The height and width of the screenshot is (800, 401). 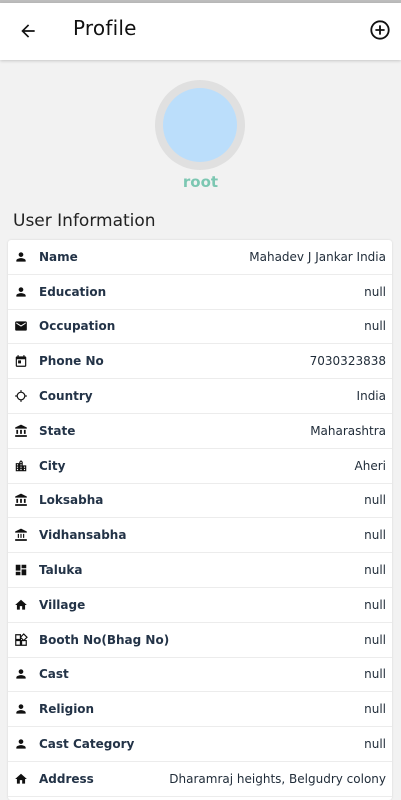 What do you see at coordinates (200, 31) in the screenshot?
I see `app-bar: Profile` at bounding box center [200, 31].